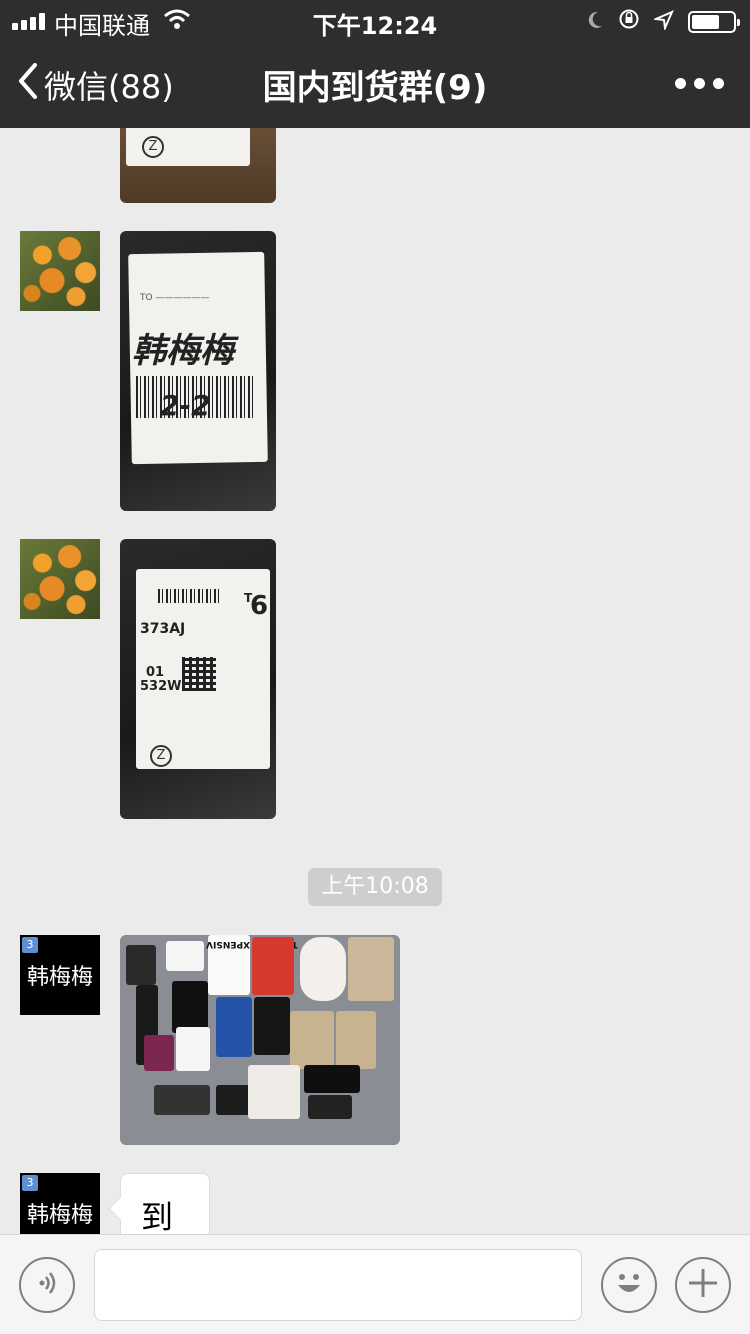 The image size is (750, 1334). I want to click on message-photo-clothes: T'S VERY XPENSIV, so click(260, 1040).